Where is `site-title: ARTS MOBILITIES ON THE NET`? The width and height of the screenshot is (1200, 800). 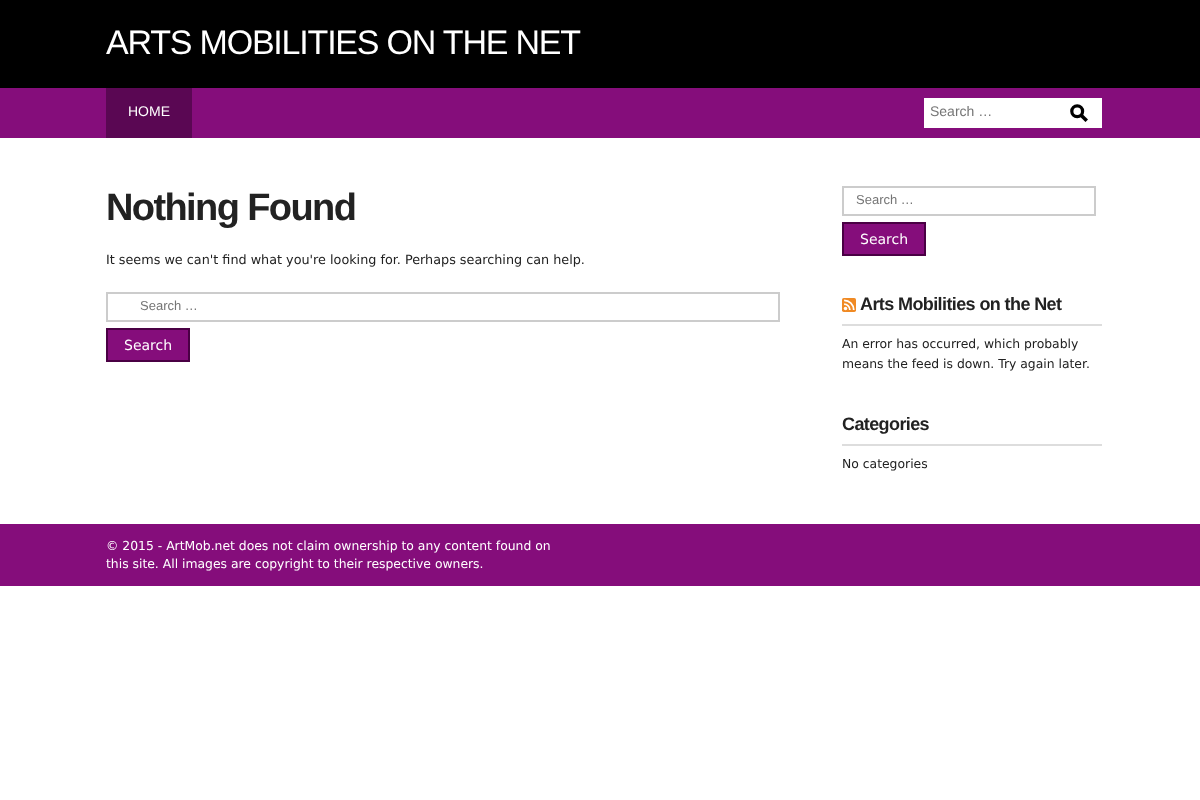 site-title: ARTS MOBILITIES ON THE NET is located at coordinates (343, 44).